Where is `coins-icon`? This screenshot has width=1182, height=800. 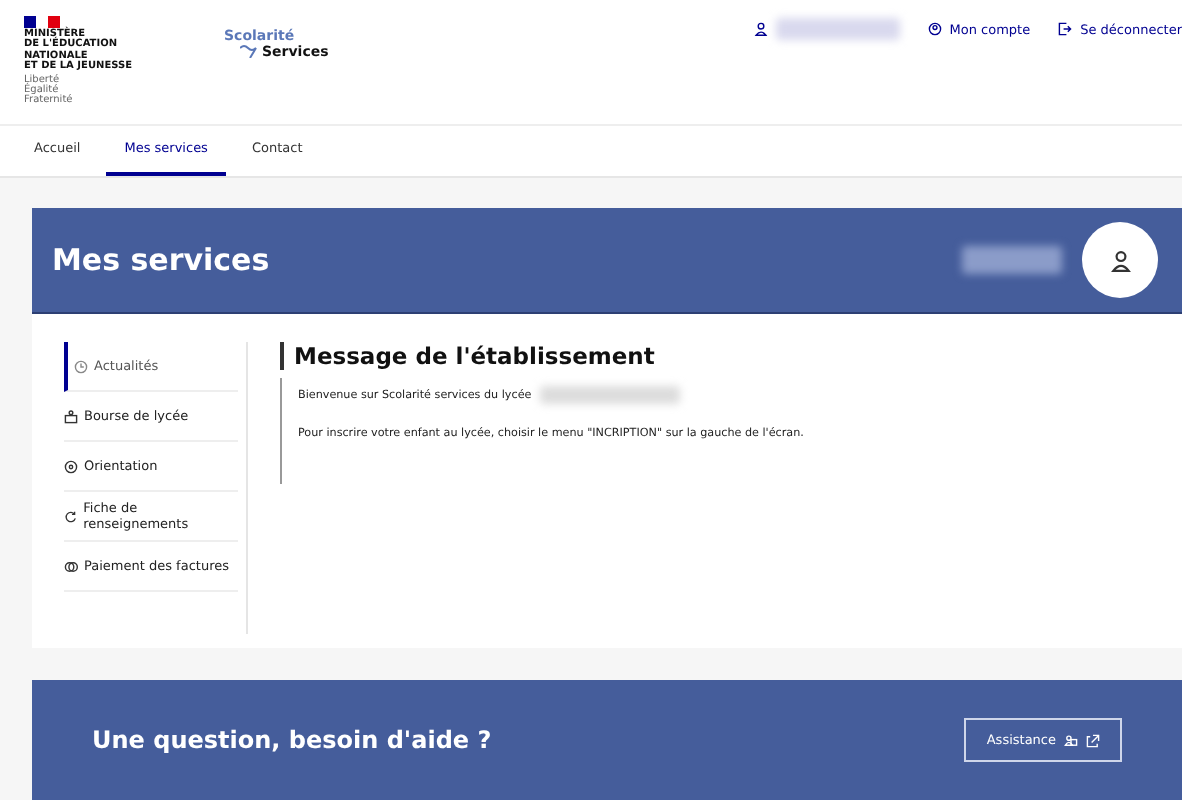
coins-icon is located at coordinates (71, 566).